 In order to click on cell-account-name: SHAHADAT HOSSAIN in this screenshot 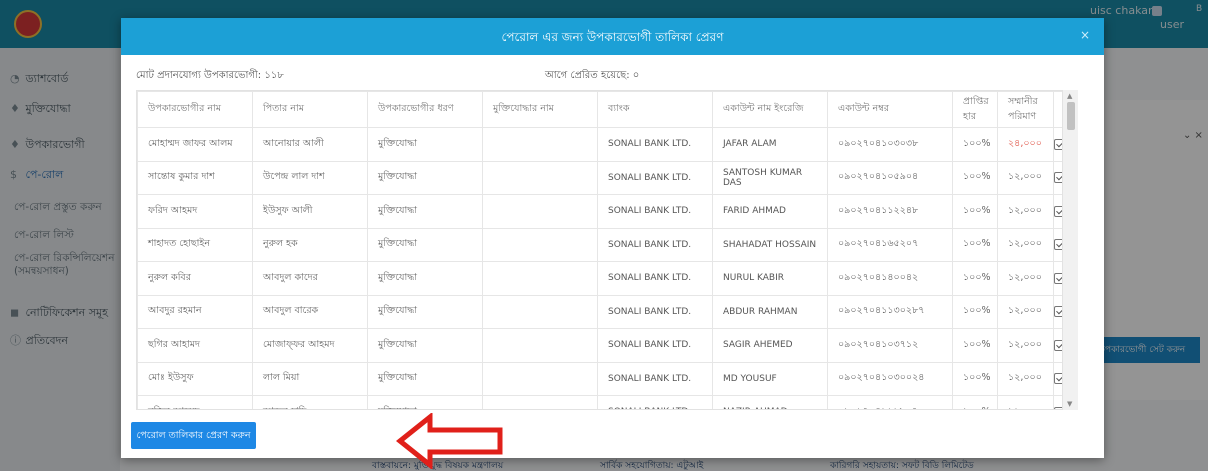, I will do `click(770, 244)`.